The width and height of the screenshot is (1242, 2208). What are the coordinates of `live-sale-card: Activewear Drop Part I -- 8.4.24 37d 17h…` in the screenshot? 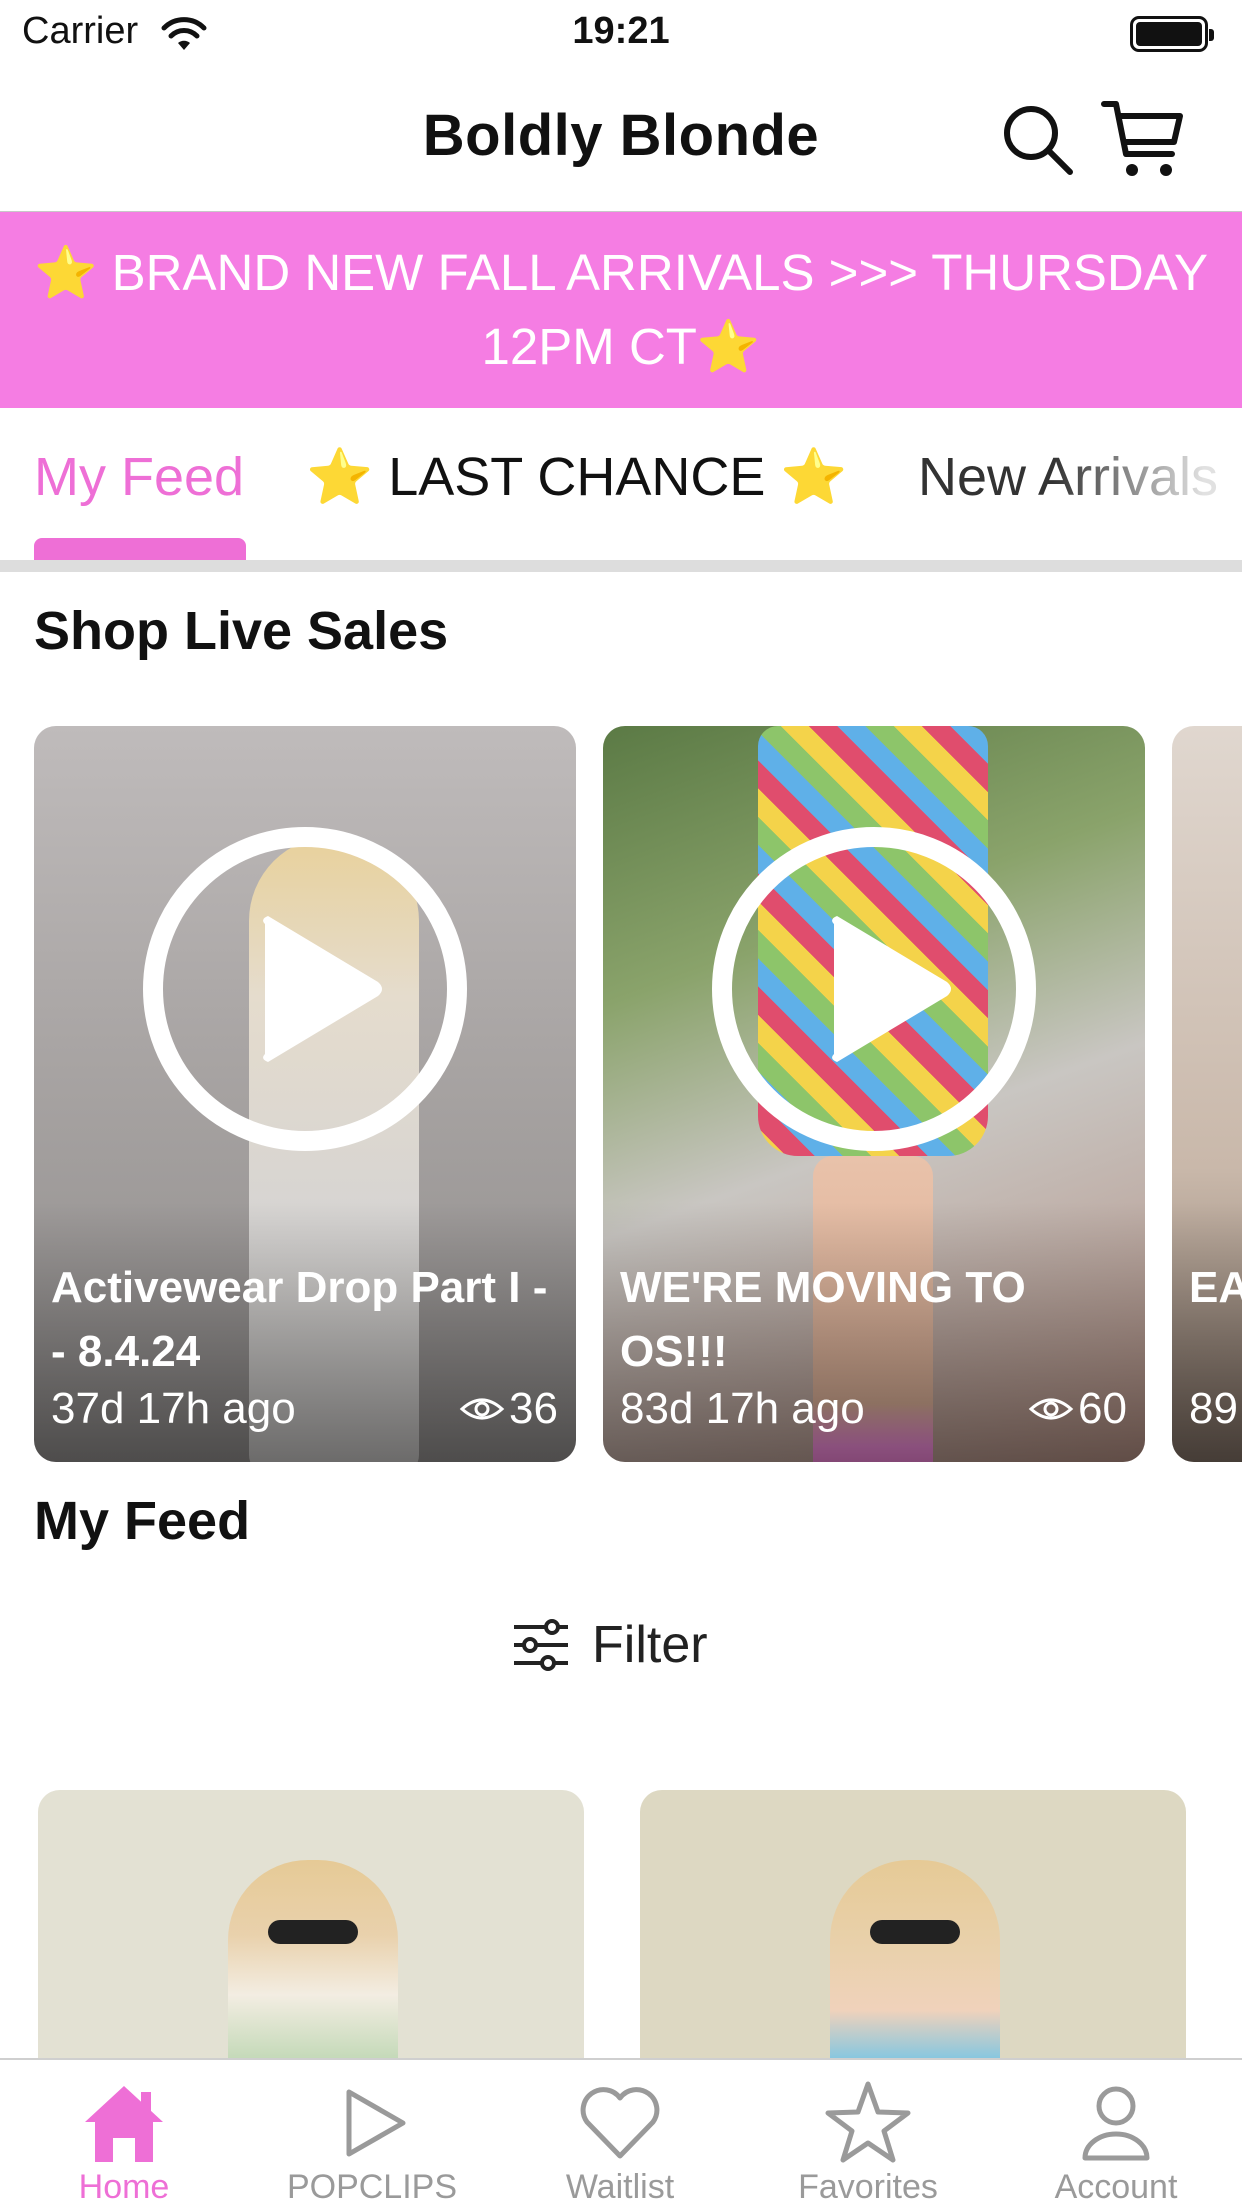 It's located at (305, 1094).